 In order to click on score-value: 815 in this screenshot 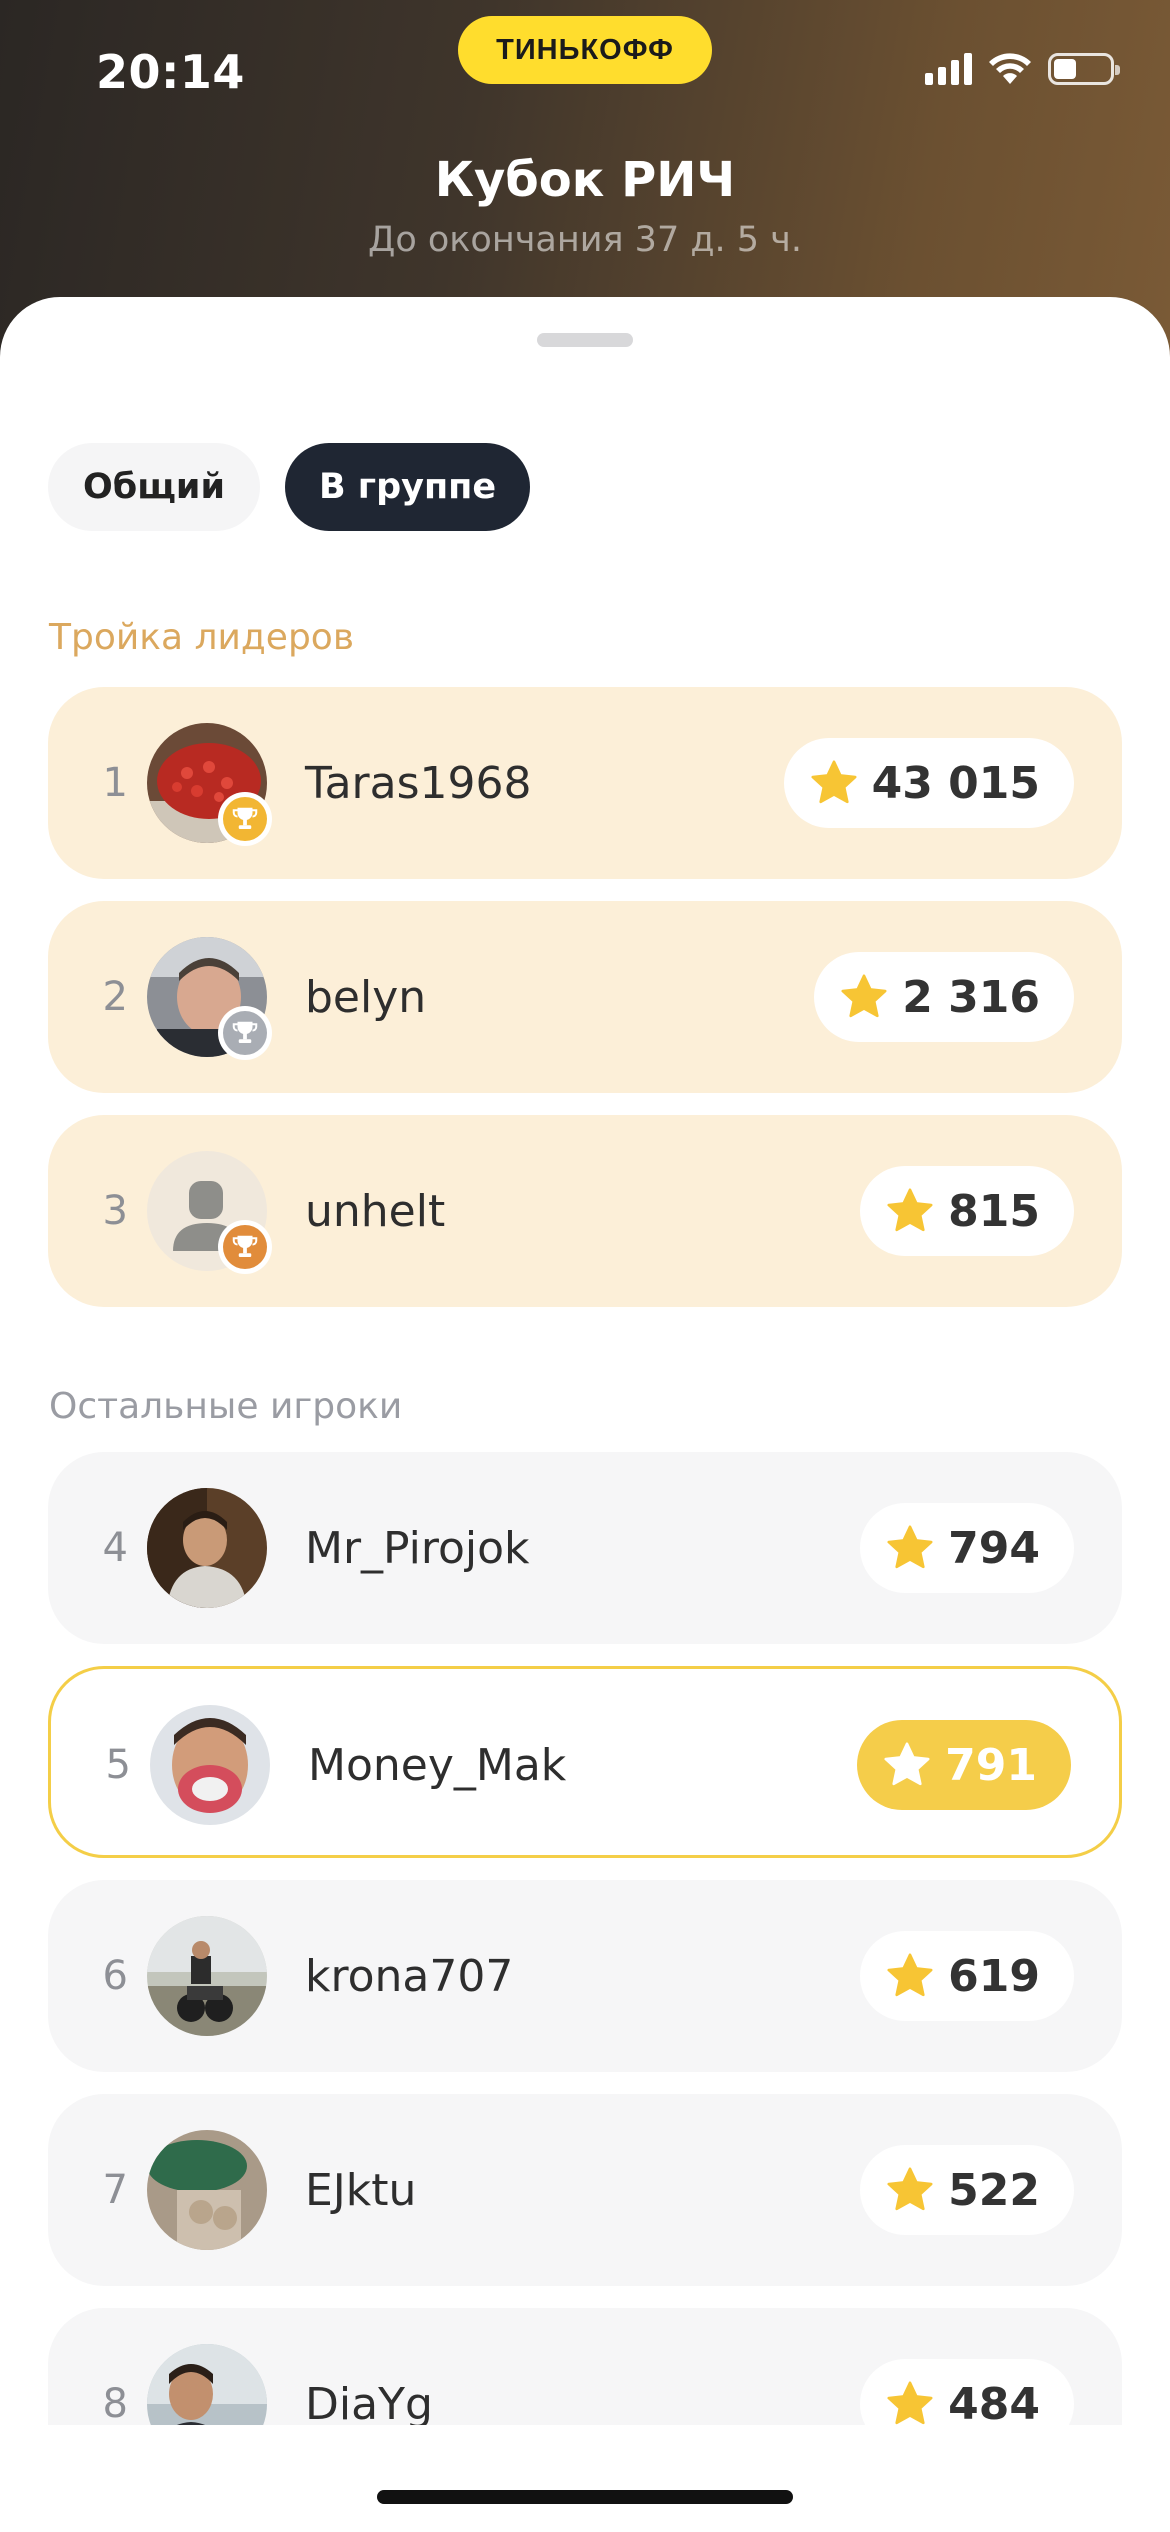, I will do `click(994, 1211)`.